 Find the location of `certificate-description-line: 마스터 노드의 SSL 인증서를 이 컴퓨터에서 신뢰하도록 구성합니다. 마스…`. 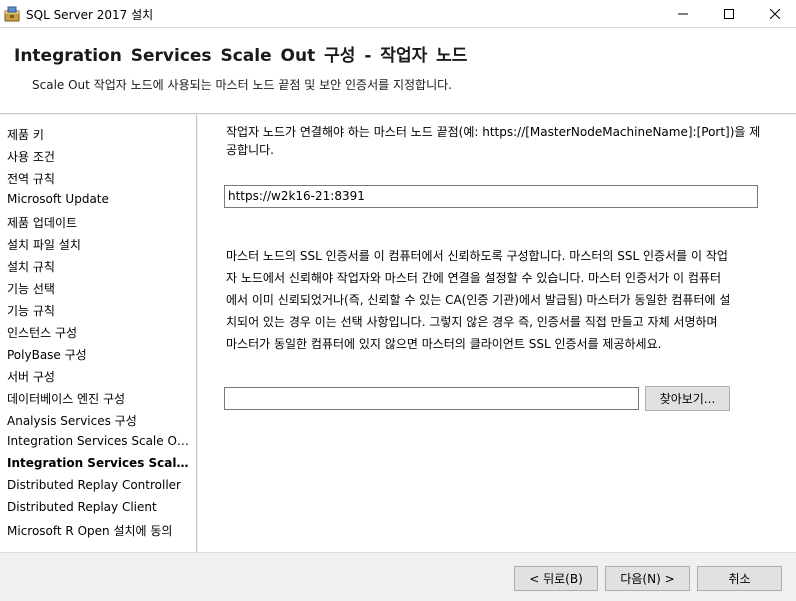

certificate-description-line: 마스터 노드의 SSL 인증서를 이 컴퓨터에서 신뢰하도록 구성합니다. 마스… is located at coordinates (477, 256).